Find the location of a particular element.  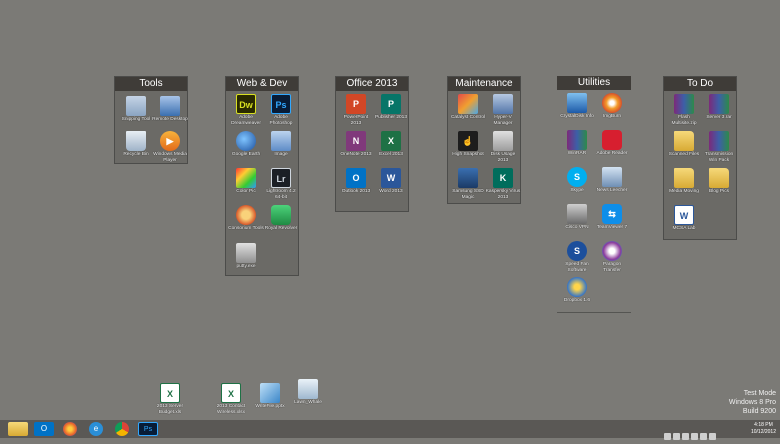

lightroom-icon: Lr is located at coordinates (281, 178).